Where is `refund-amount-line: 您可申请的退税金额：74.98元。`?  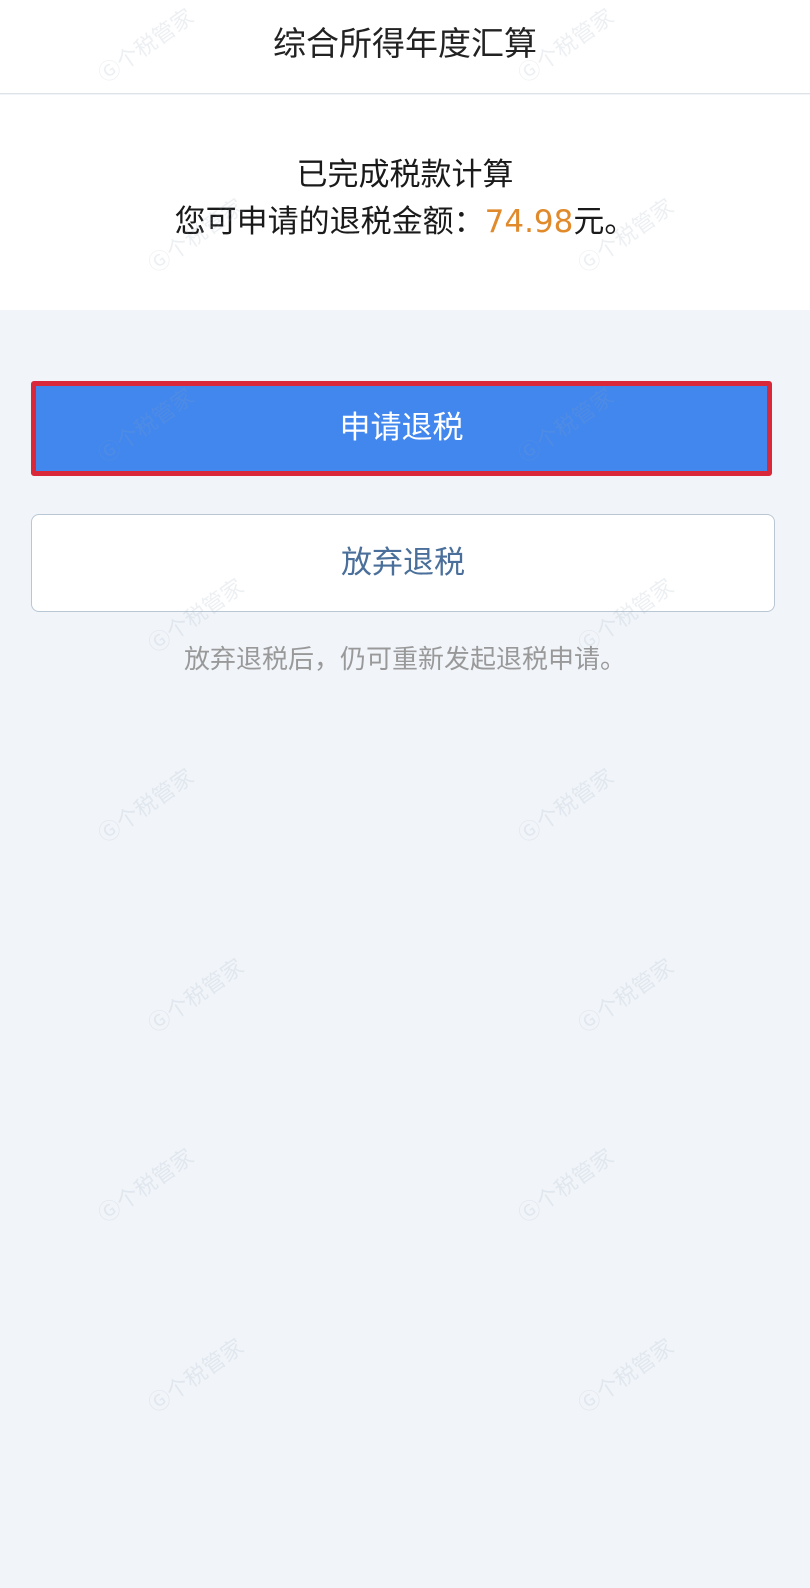 refund-amount-line: 您可申请的退税金额：74.98元。 is located at coordinates (405, 222).